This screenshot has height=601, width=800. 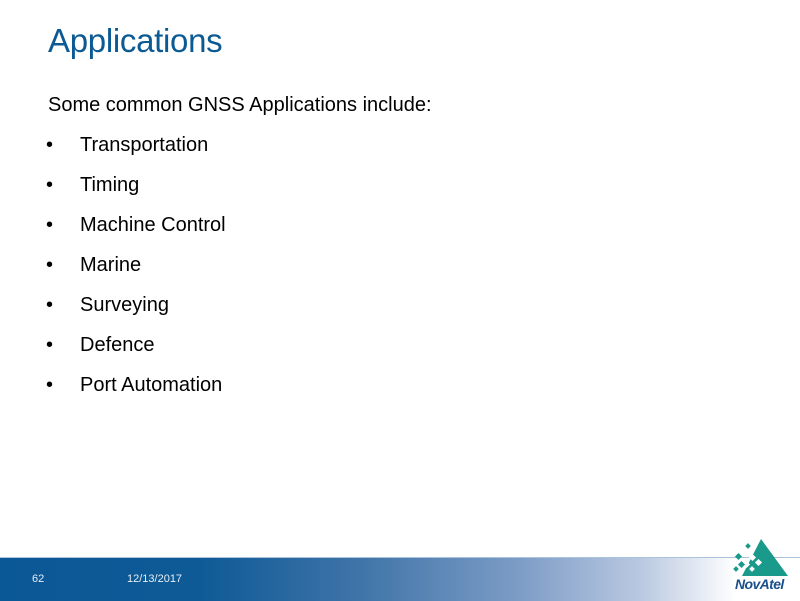 I want to click on list-item: • Port Automation, so click(x=135, y=394).